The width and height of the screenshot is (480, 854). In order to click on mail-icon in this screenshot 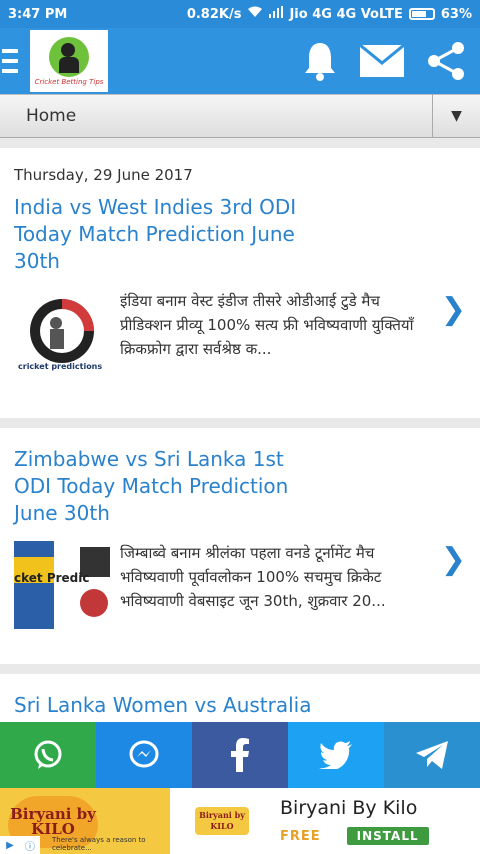, I will do `click(382, 61)`.